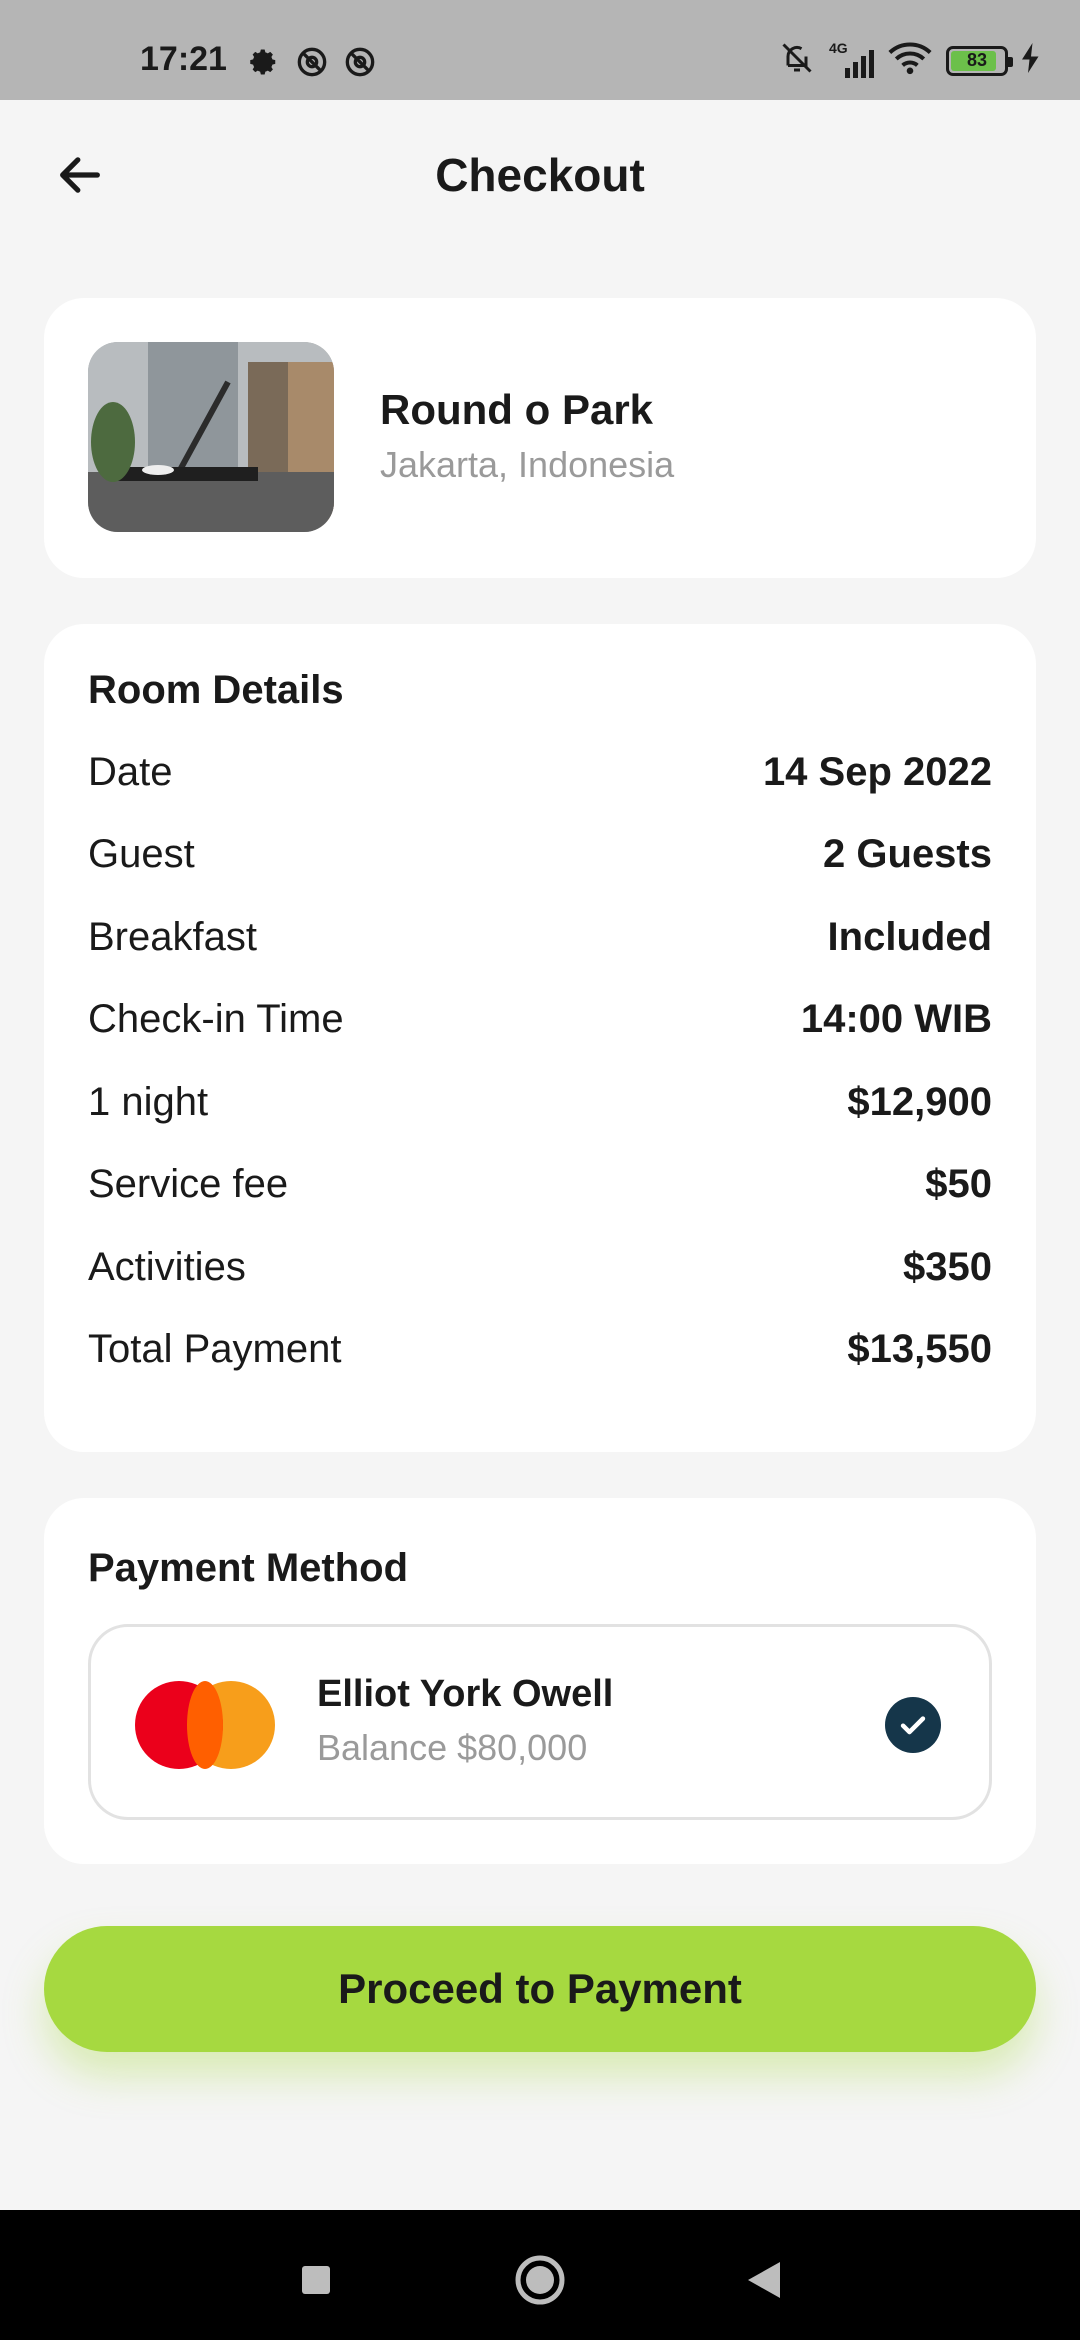  Describe the element at coordinates (215, 1348) in the screenshot. I see `detail-label: Total Payment` at that location.